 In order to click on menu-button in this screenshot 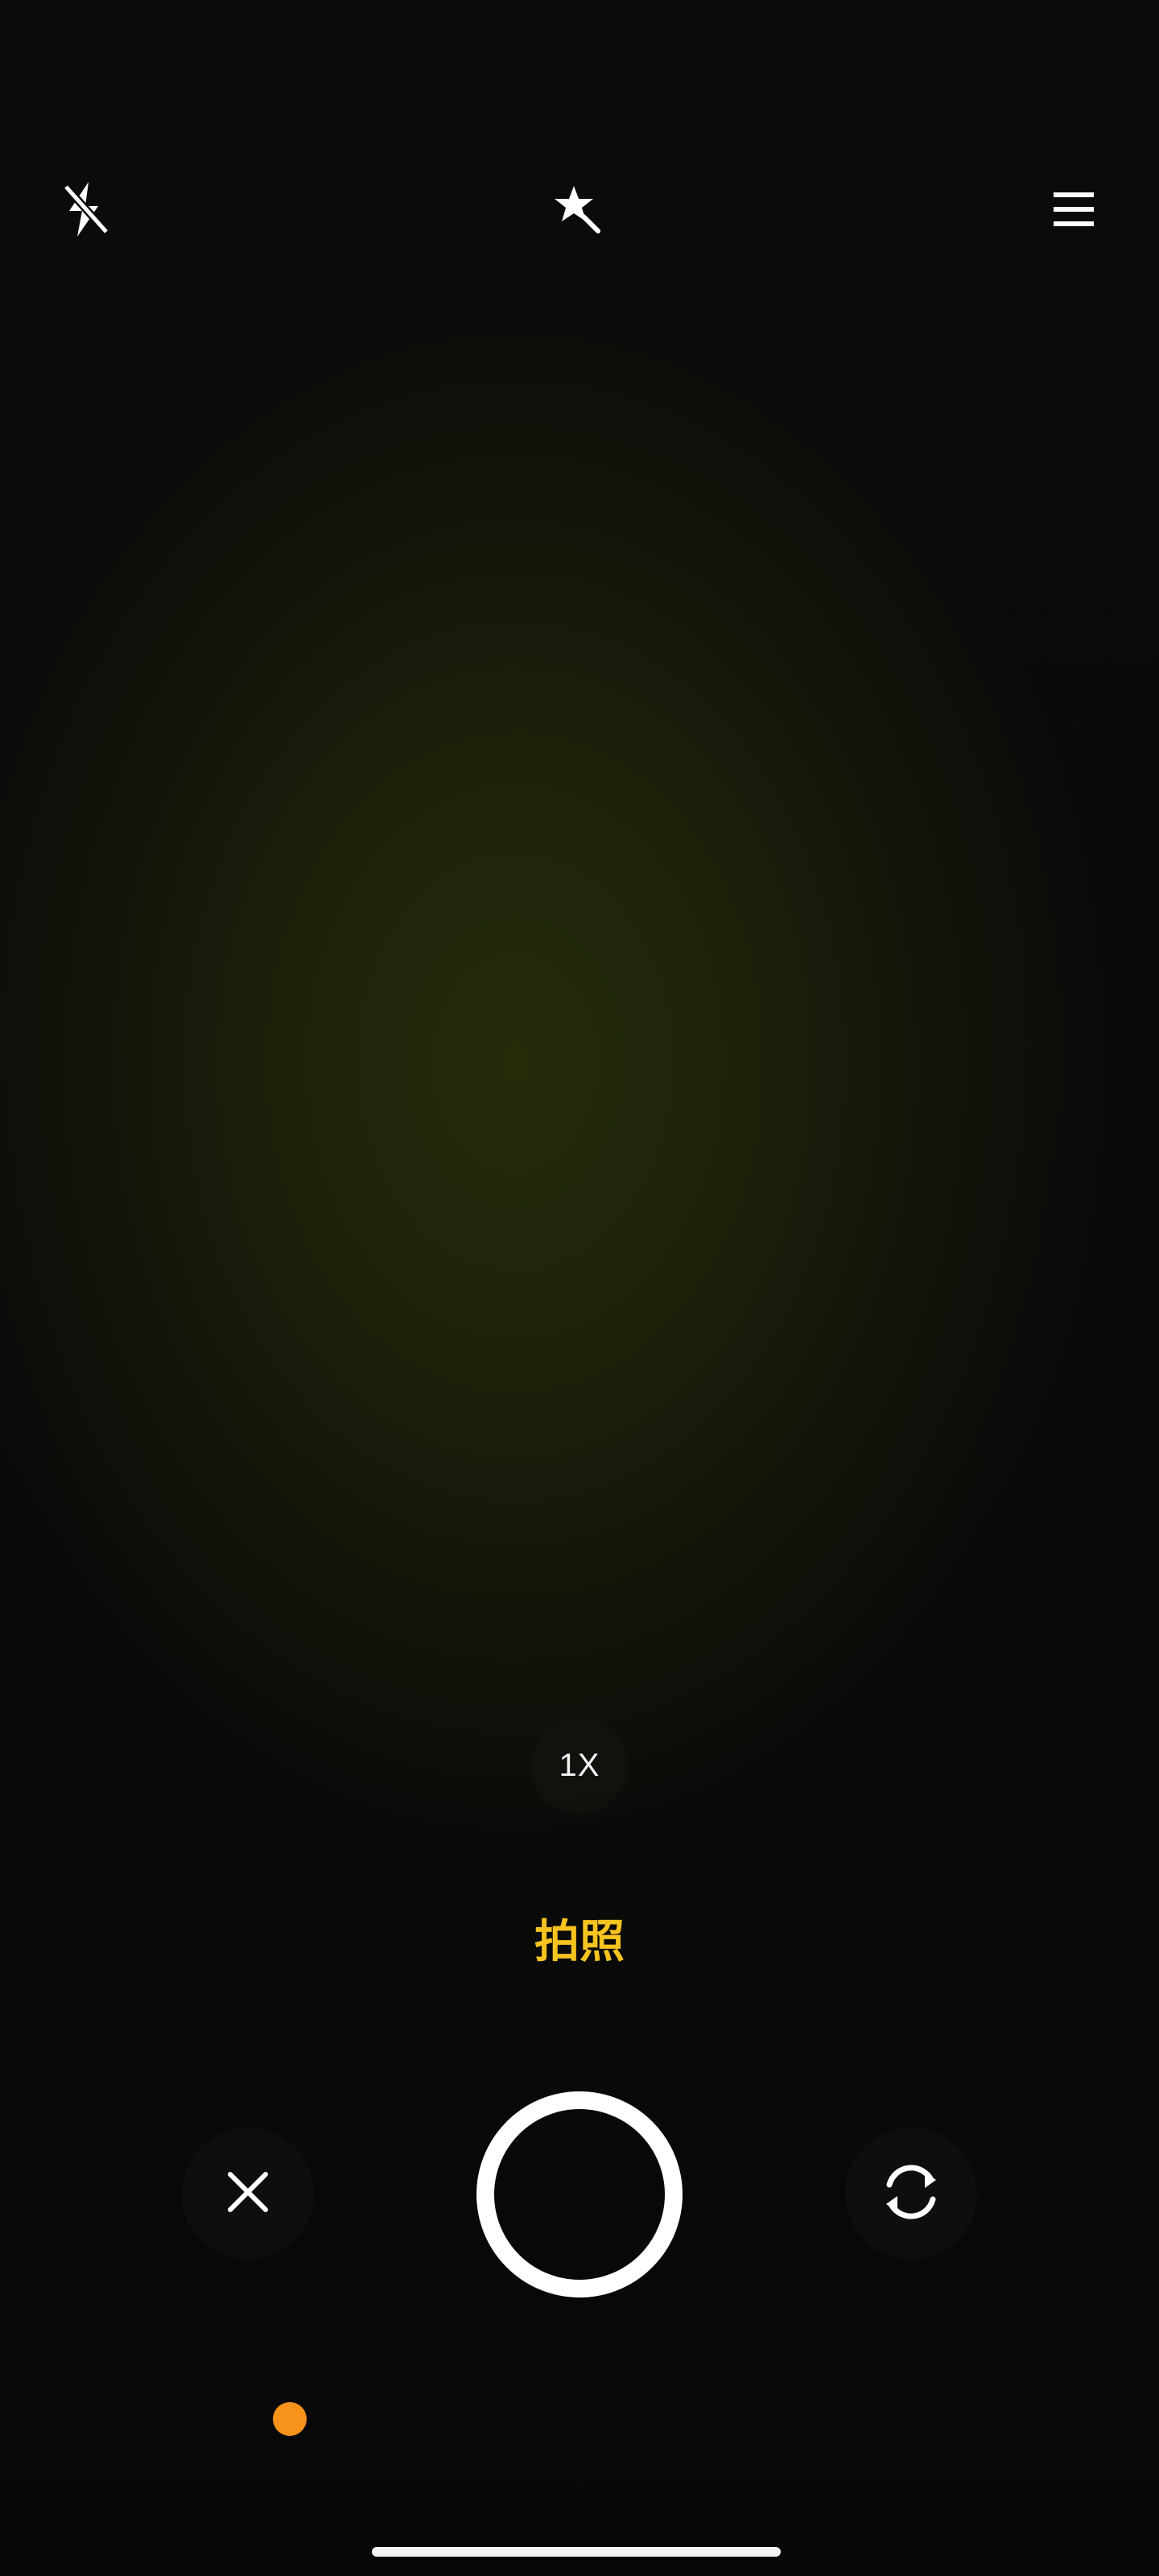, I will do `click(1073, 209)`.